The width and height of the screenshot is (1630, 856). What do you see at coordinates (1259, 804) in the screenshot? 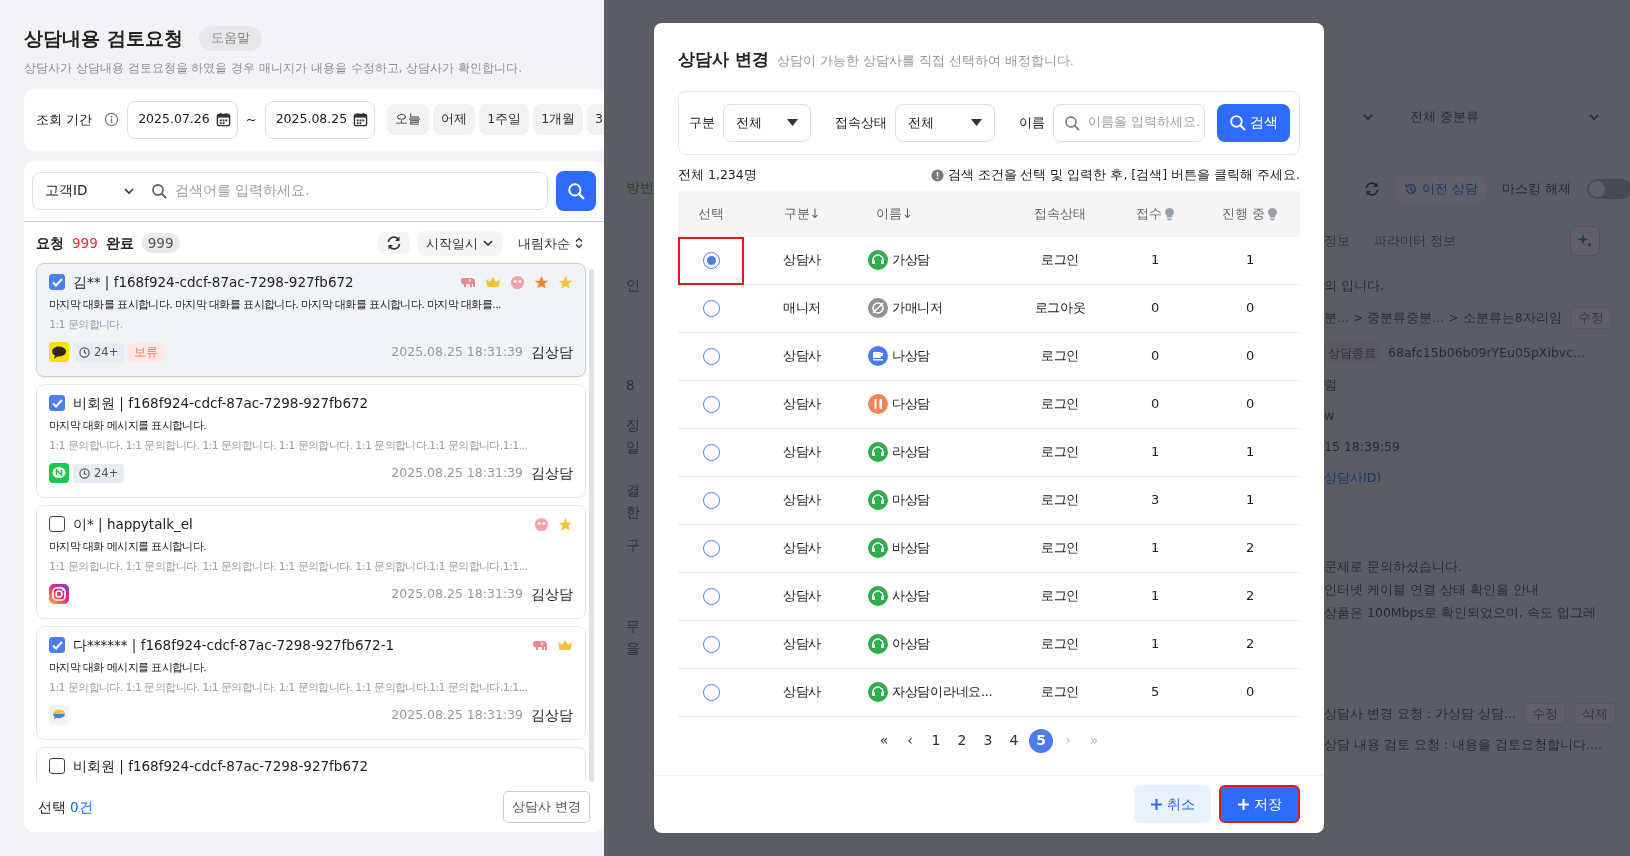
I see `save-button: 저장` at bounding box center [1259, 804].